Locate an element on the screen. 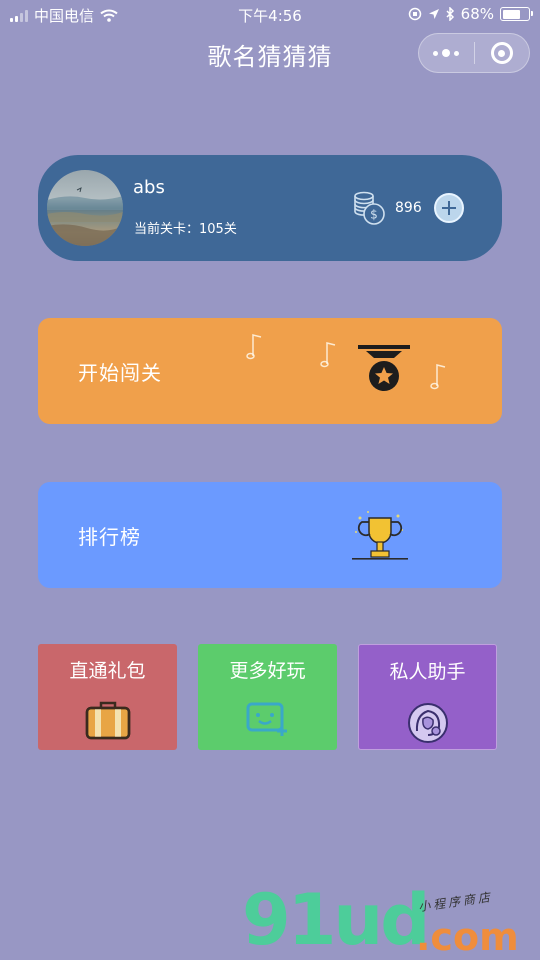  mini-program-capsule is located at coordinates (474, 53).